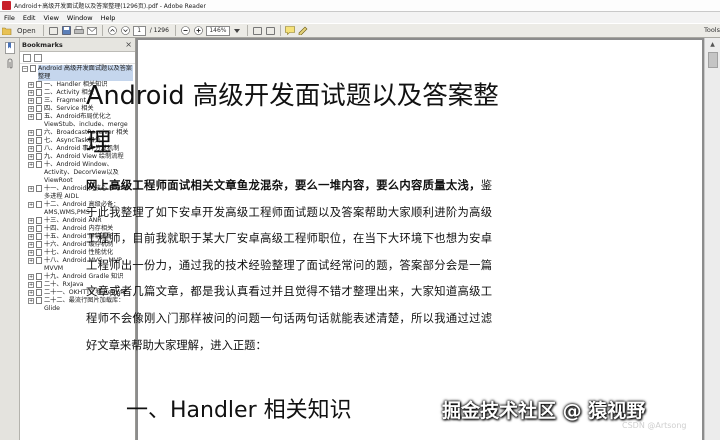 The image size is (720, 440). What do you see at coordinates (159, 30) in the screenshot?
I see `page-count: / 1296` at bounding box center [159, 30].